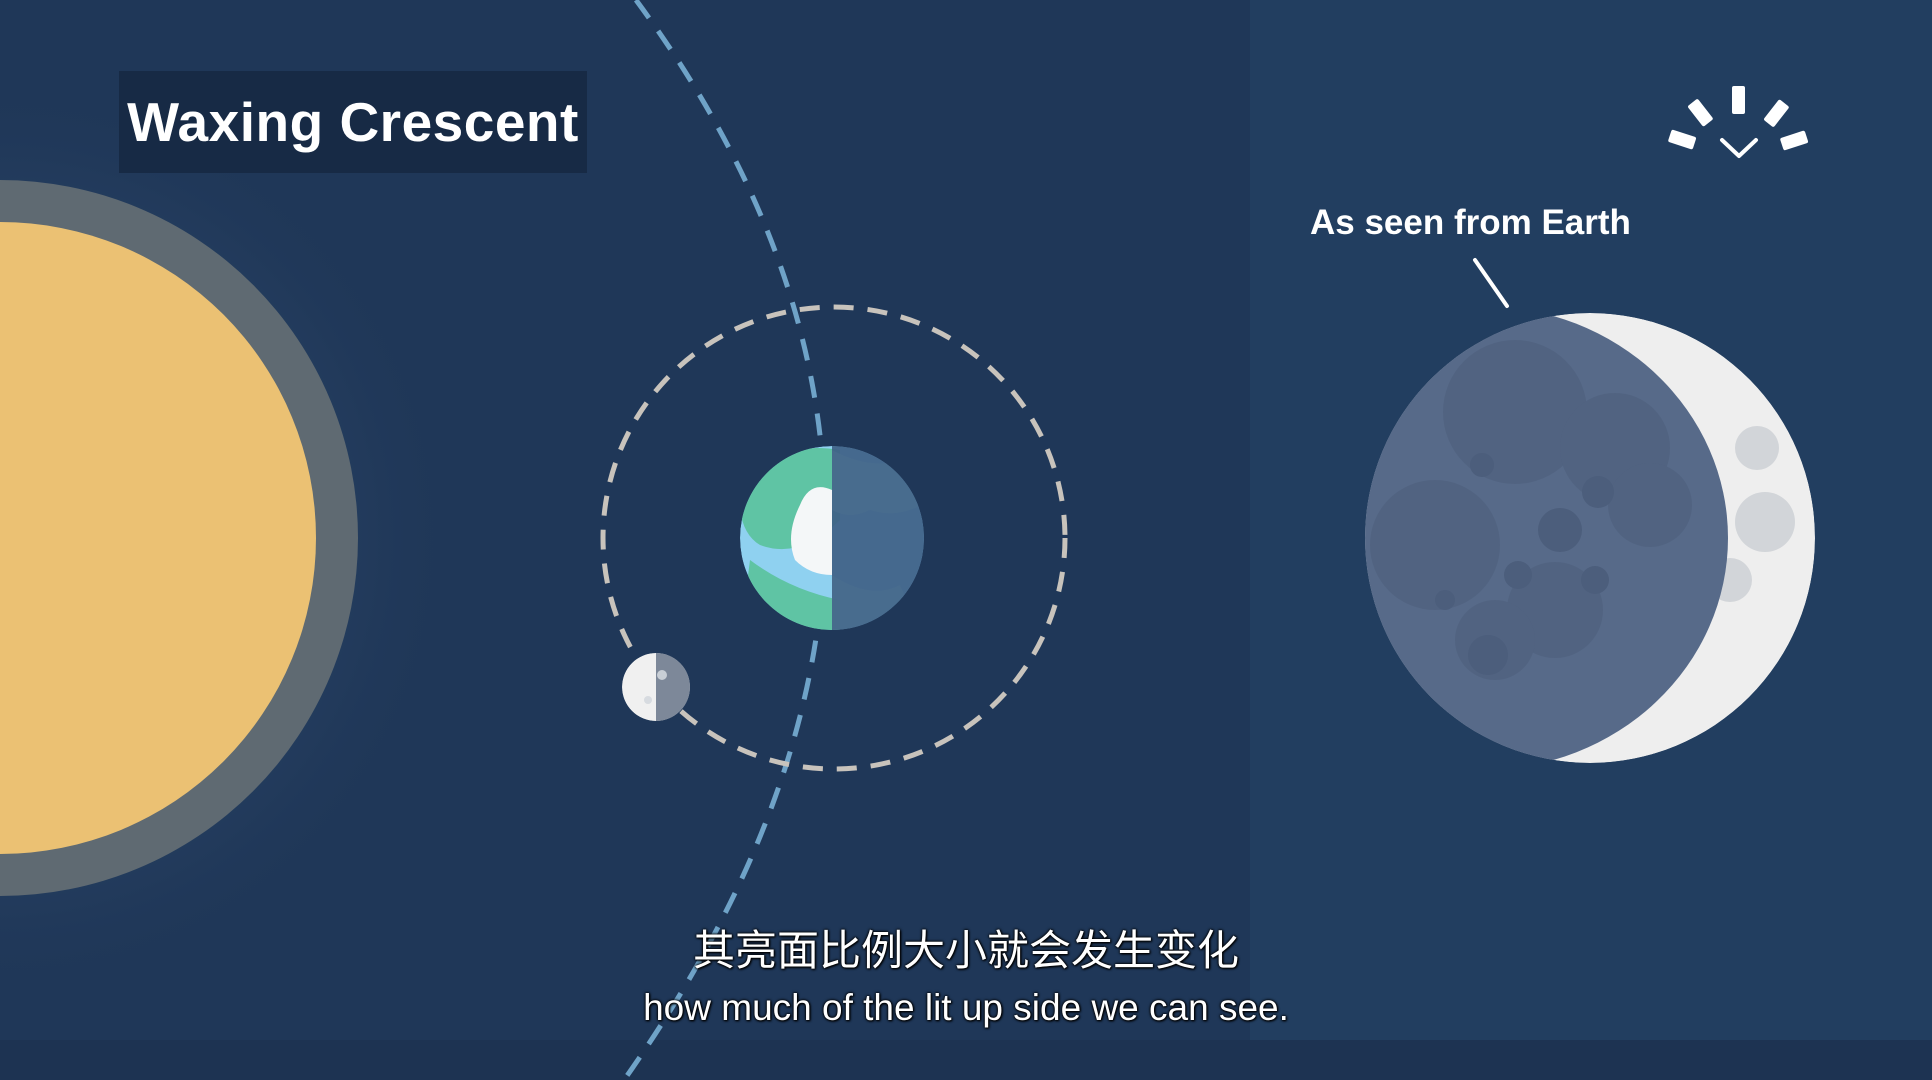 The height and width of the screenshot is (1080, 1932). What do you see at coordinates (966, 1007) in the screenshot?
I see `subtitle-english: how much of the lit up side we can see.` at bounding box center [966, 1007].